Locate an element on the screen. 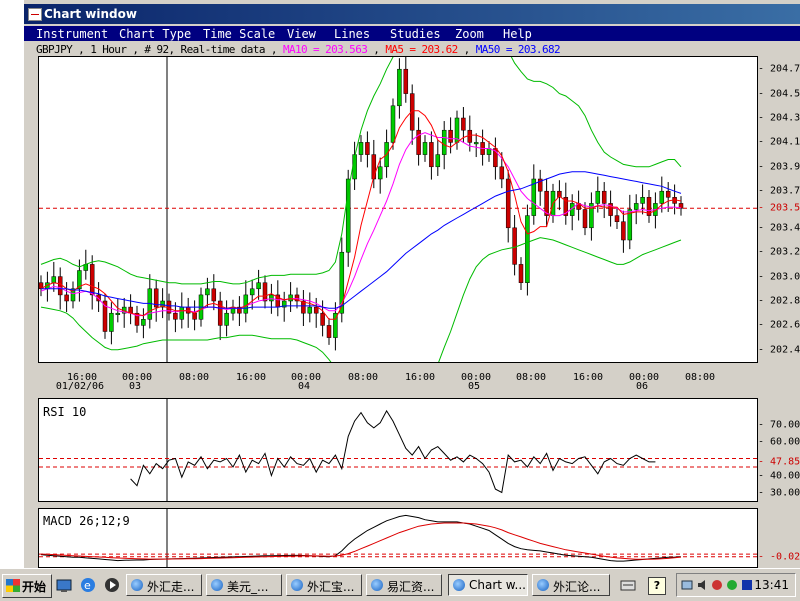 The height and width of the screenshot is (601, 800). desktop-quicklaunch-icon is located at coordinates (64, 585).